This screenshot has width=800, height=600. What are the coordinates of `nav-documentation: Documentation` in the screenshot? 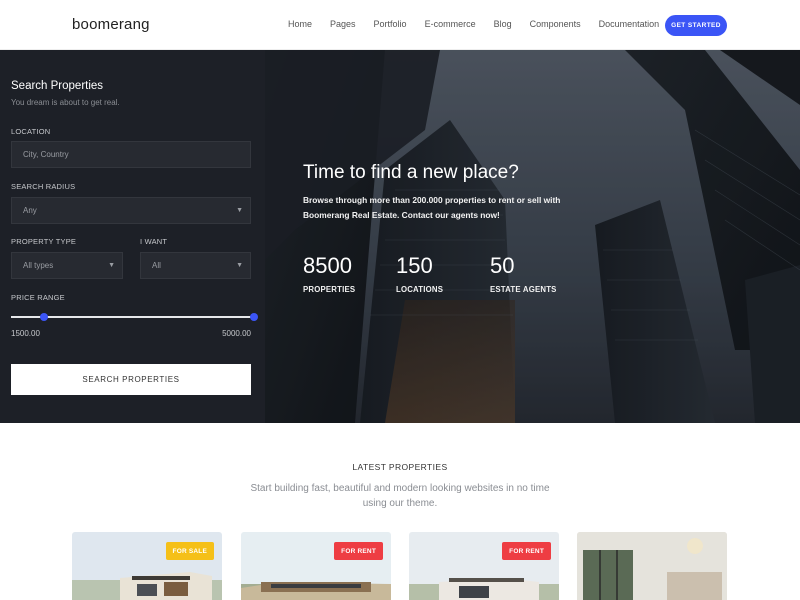 It's located at (629, 24).